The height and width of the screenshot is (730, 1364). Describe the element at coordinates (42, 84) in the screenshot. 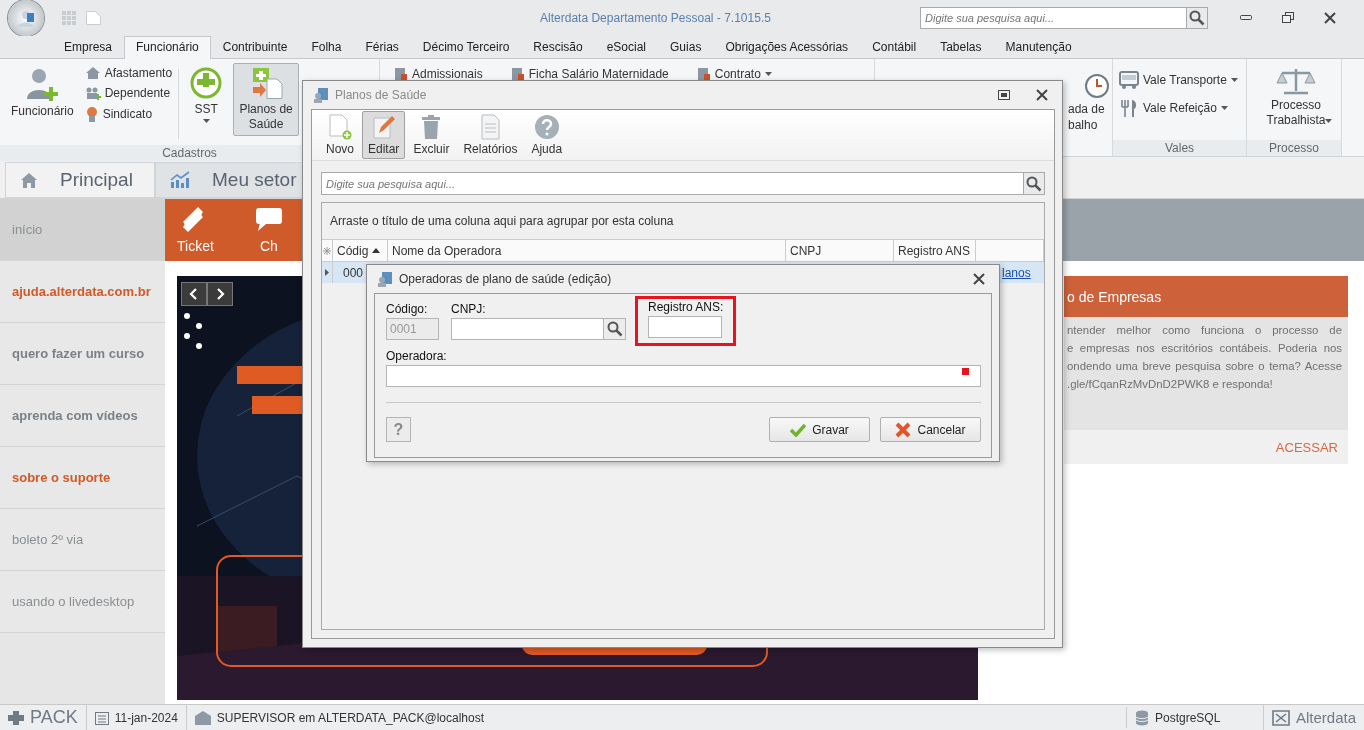

I see `person-add-icon` at that location.